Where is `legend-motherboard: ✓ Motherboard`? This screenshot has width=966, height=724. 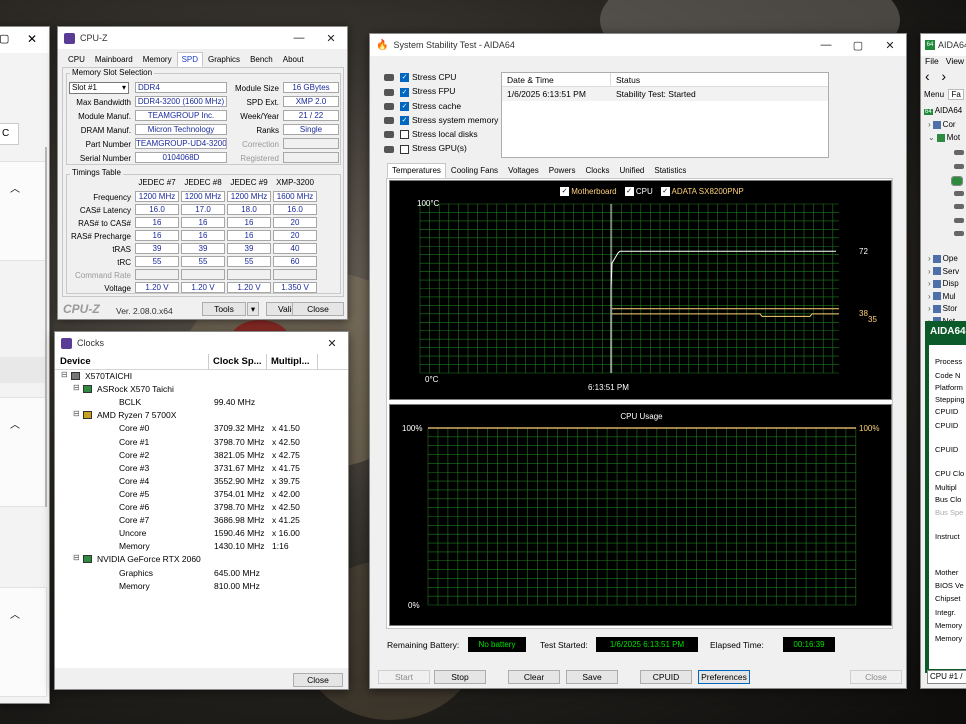 legend-motherboard: ✓ Motherboard is located at coordinates (588, 192).